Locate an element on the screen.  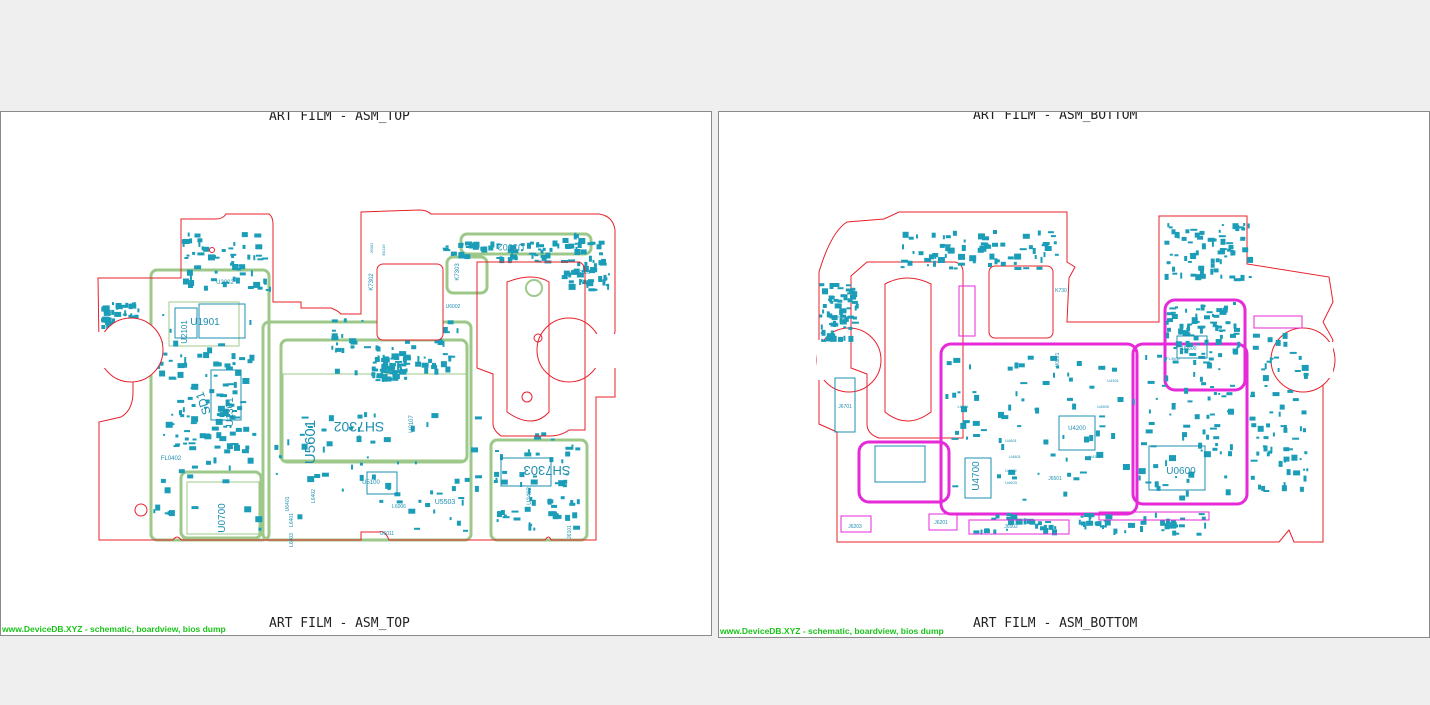
top-refdes-label: U6401 is located at coordinates (288, 503).